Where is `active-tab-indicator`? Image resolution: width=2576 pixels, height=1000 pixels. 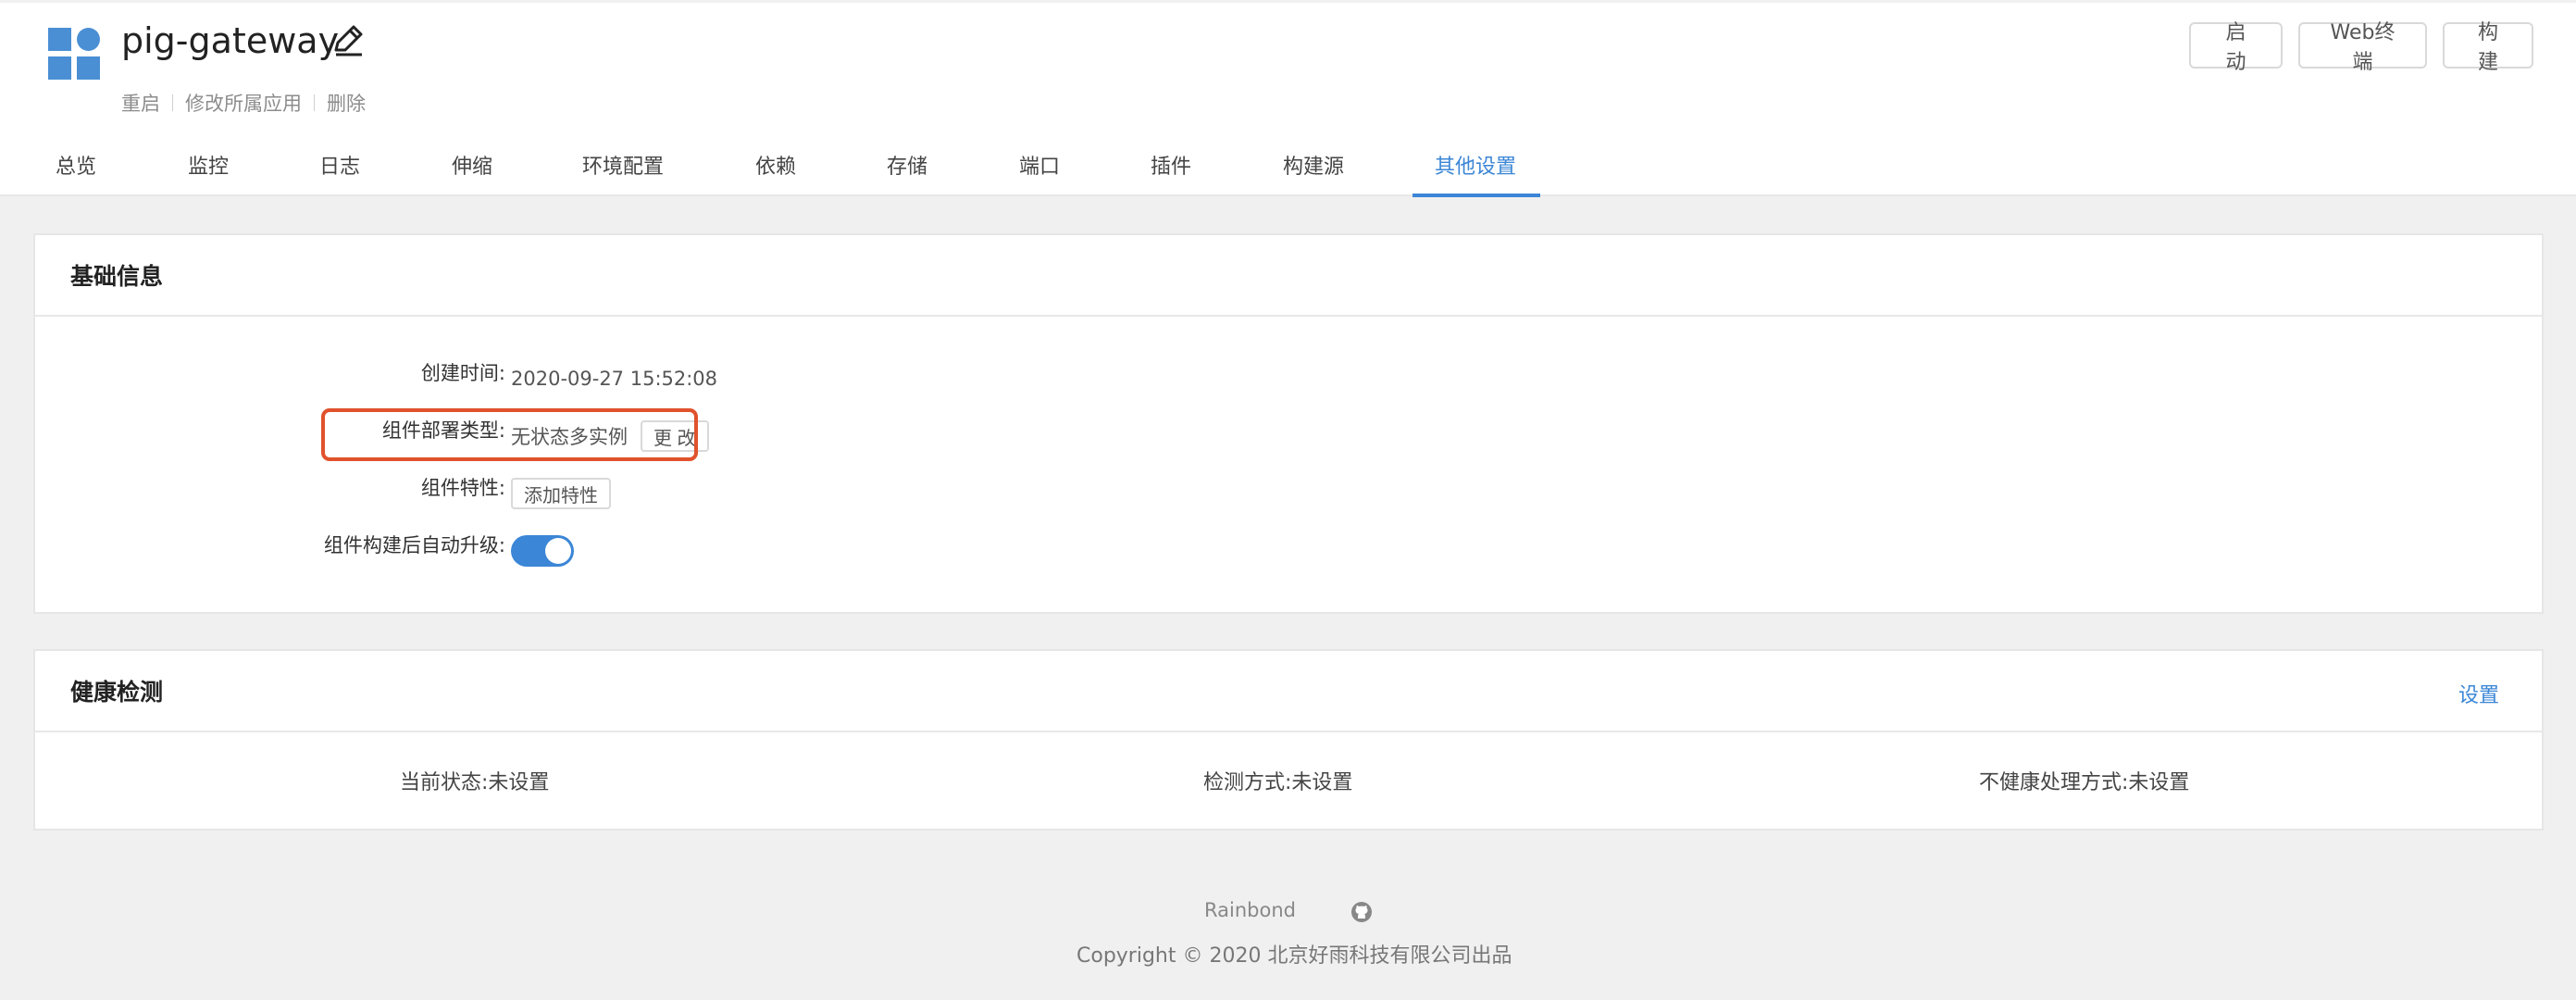 active-tab-indicator is located at coordinates (1476, 196).